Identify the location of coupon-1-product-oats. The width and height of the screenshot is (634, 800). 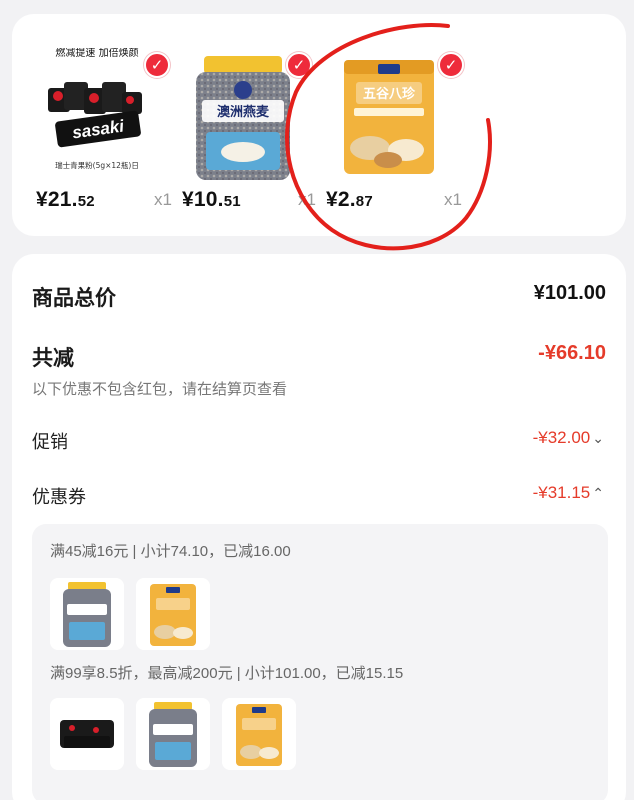
(87, 614).